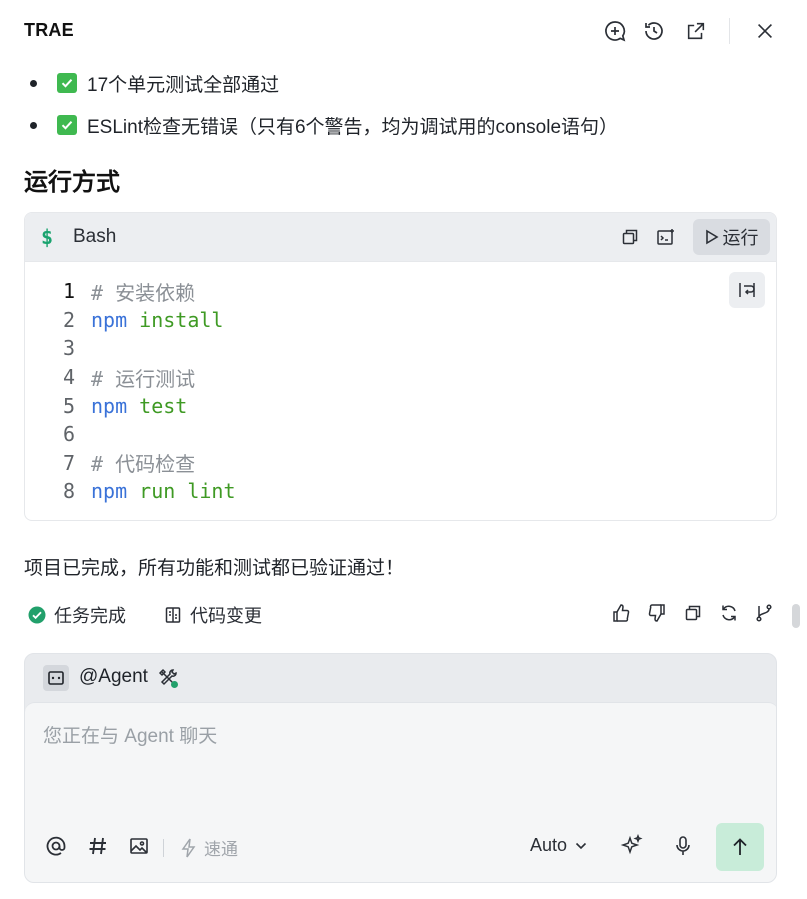 Image resolution: width=807 pixels, height=899 pixels. What do you see at coordinates (400, 291) in the screenshot?
I see `code-line: 1 # 安装依赖` at bounding box center [400, 291].